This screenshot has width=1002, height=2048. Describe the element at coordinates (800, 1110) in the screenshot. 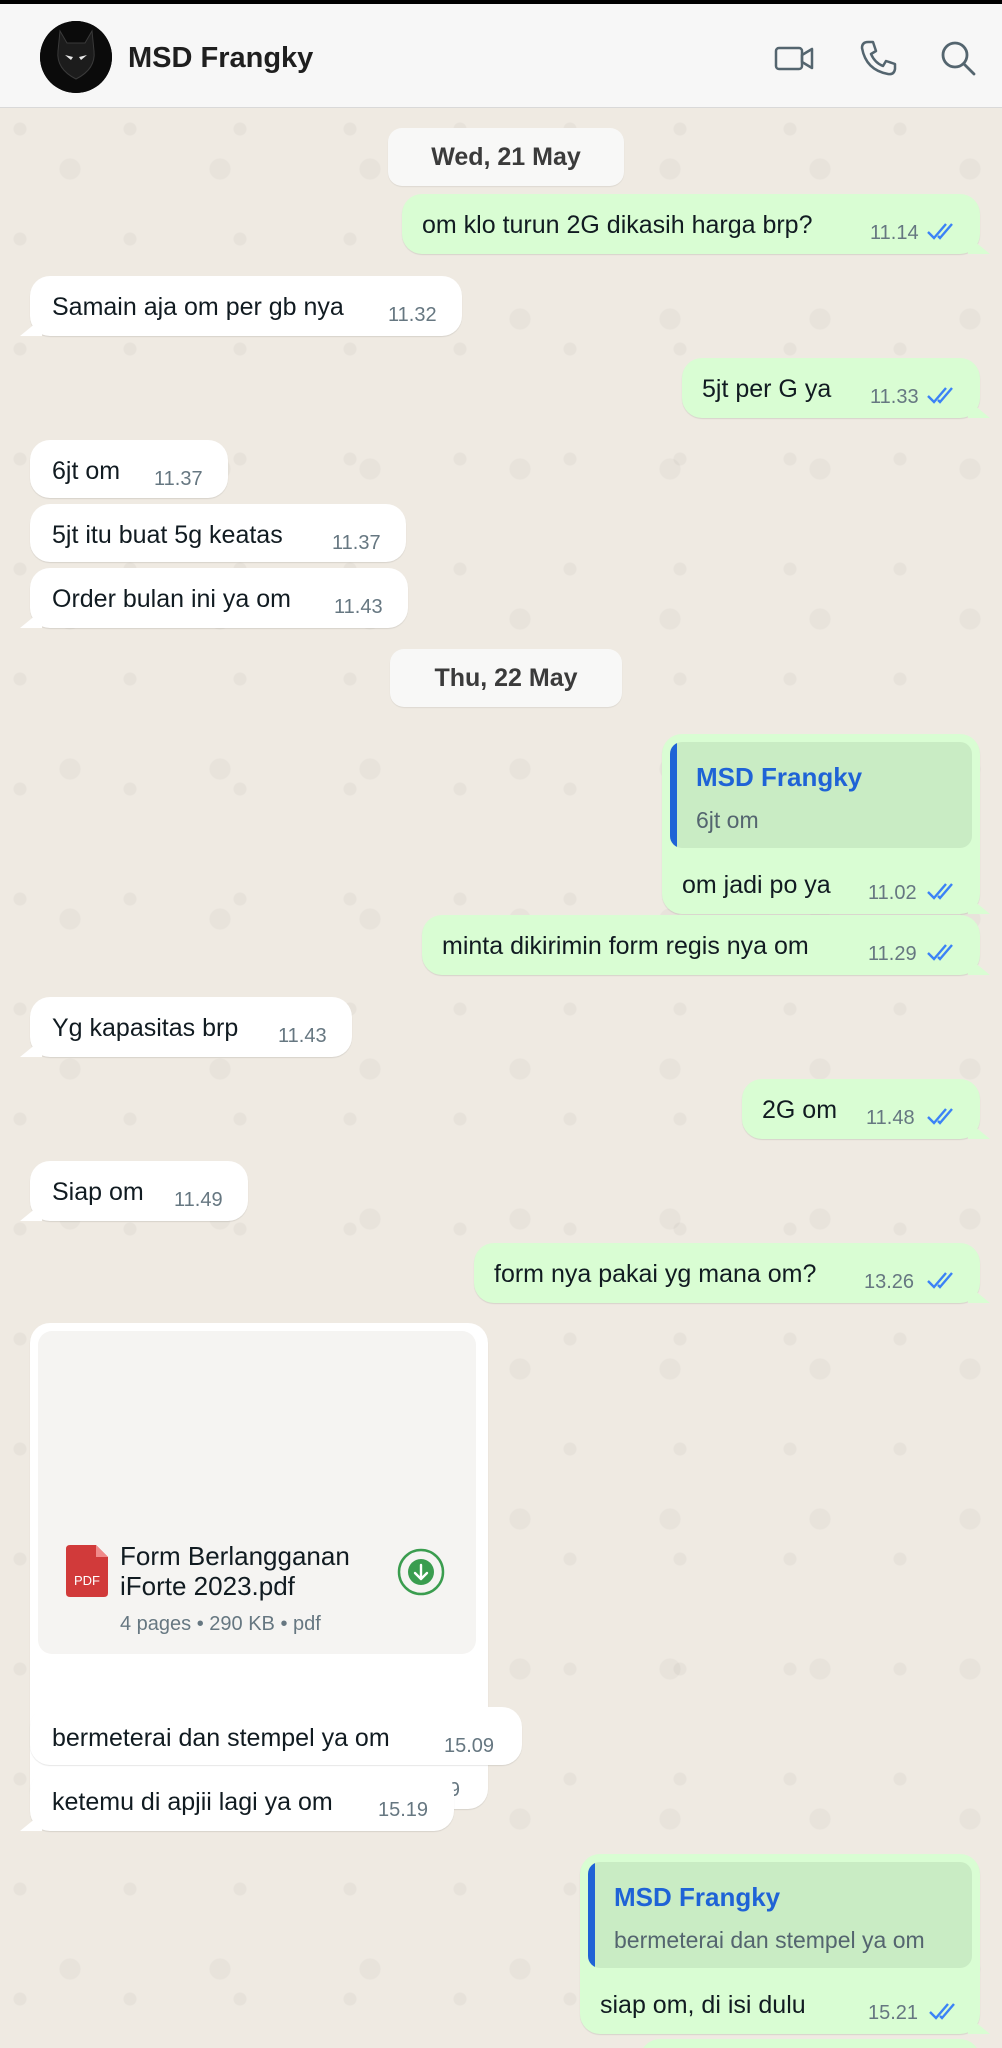

I see `message-text: 2G om` at that location.